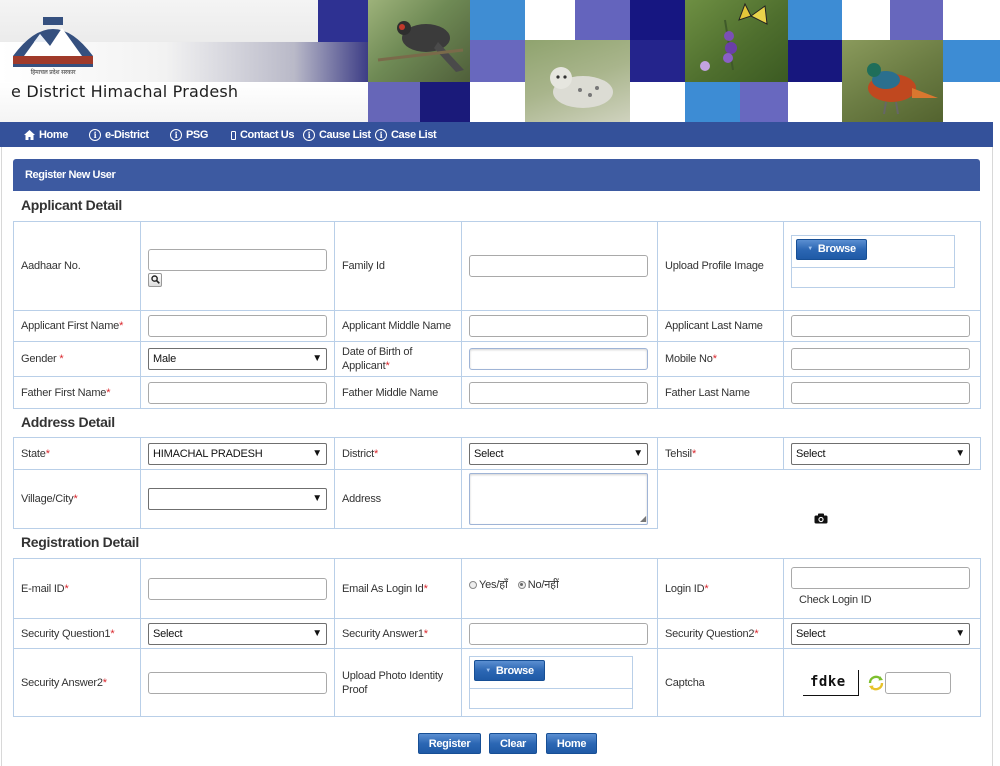  What do you see at coordinates (488, 670) in the screenshot?
I see `triangle-down-icon: ▼` at bounding box center [488, 670].